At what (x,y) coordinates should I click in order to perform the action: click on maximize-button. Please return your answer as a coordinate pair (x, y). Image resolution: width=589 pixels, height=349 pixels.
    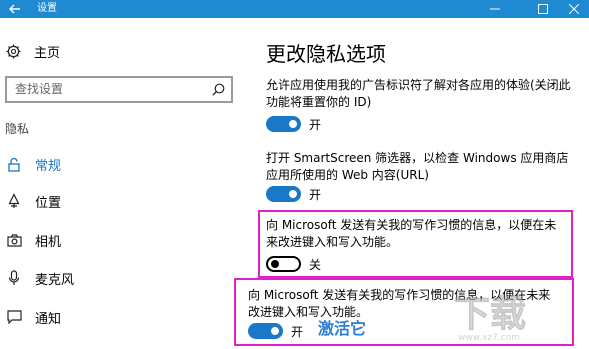
    Looking at the image, I should click on (543, 9).